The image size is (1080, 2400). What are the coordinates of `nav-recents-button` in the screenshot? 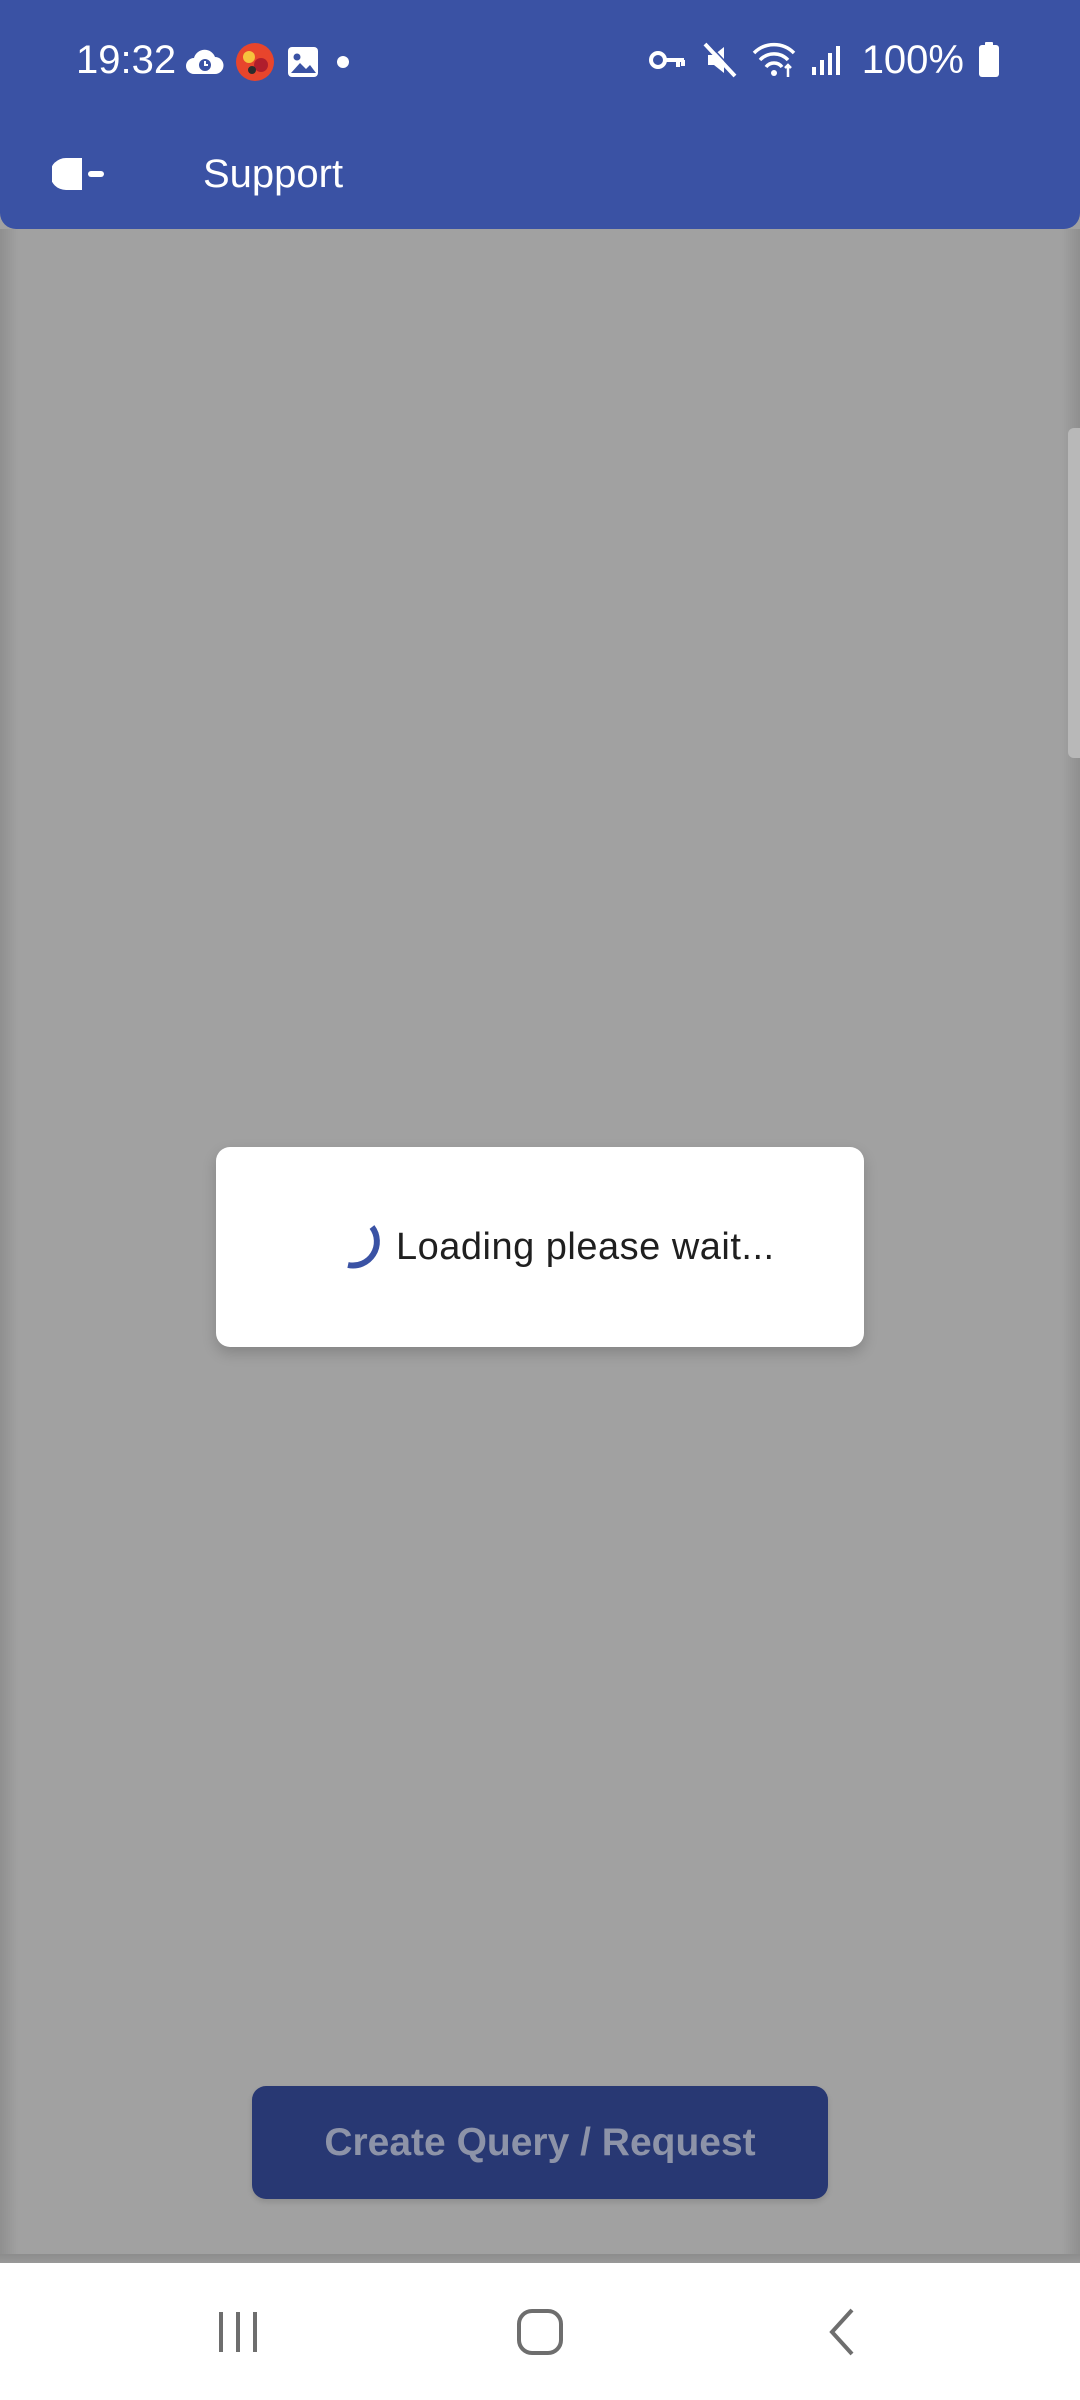 It's located at (238, 2332).